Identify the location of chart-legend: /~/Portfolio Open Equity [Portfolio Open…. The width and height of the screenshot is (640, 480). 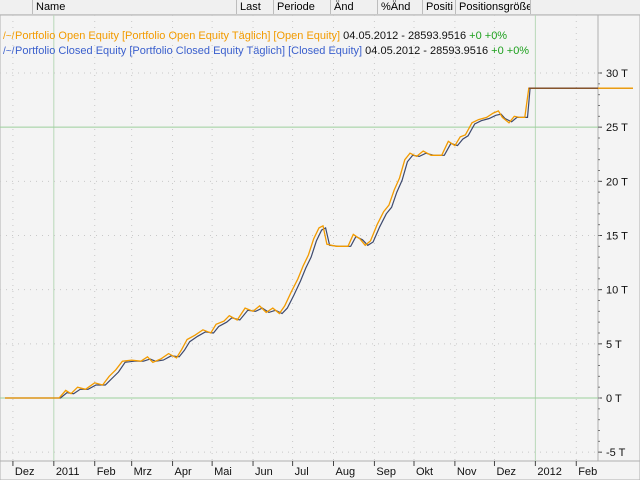
(266, 44).